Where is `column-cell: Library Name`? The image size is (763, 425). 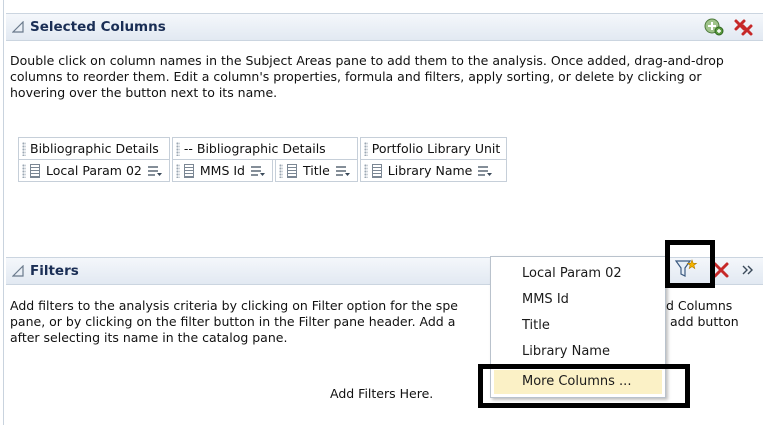
column-cell: Library Name is located at coordinates (433, 170).